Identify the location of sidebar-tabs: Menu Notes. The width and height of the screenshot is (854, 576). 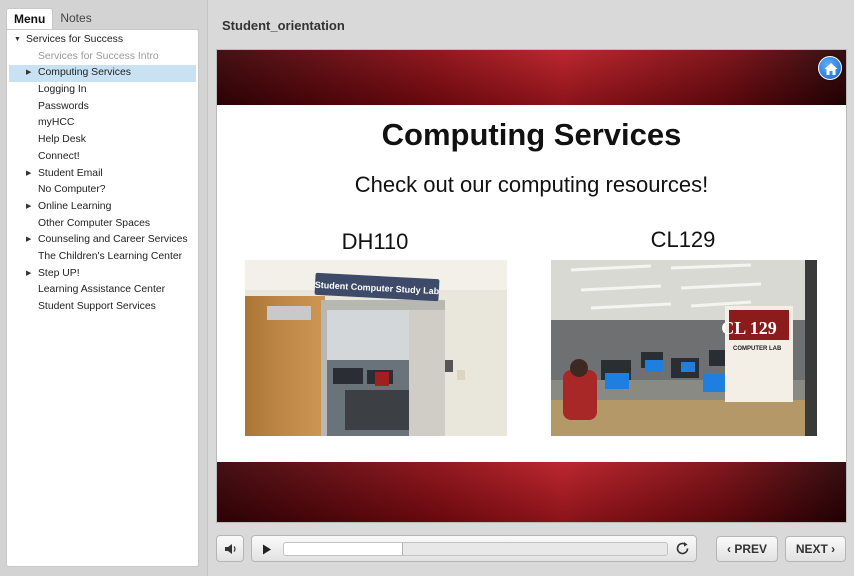
(52, 19).